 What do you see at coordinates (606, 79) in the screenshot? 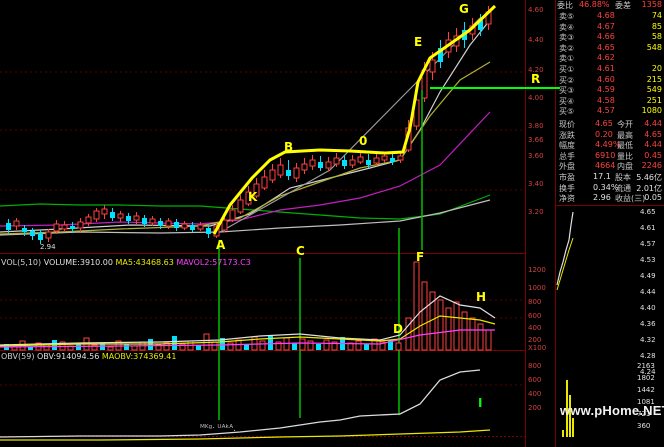
I see `bid-price: 4.60` at bounding box center [606, 79].